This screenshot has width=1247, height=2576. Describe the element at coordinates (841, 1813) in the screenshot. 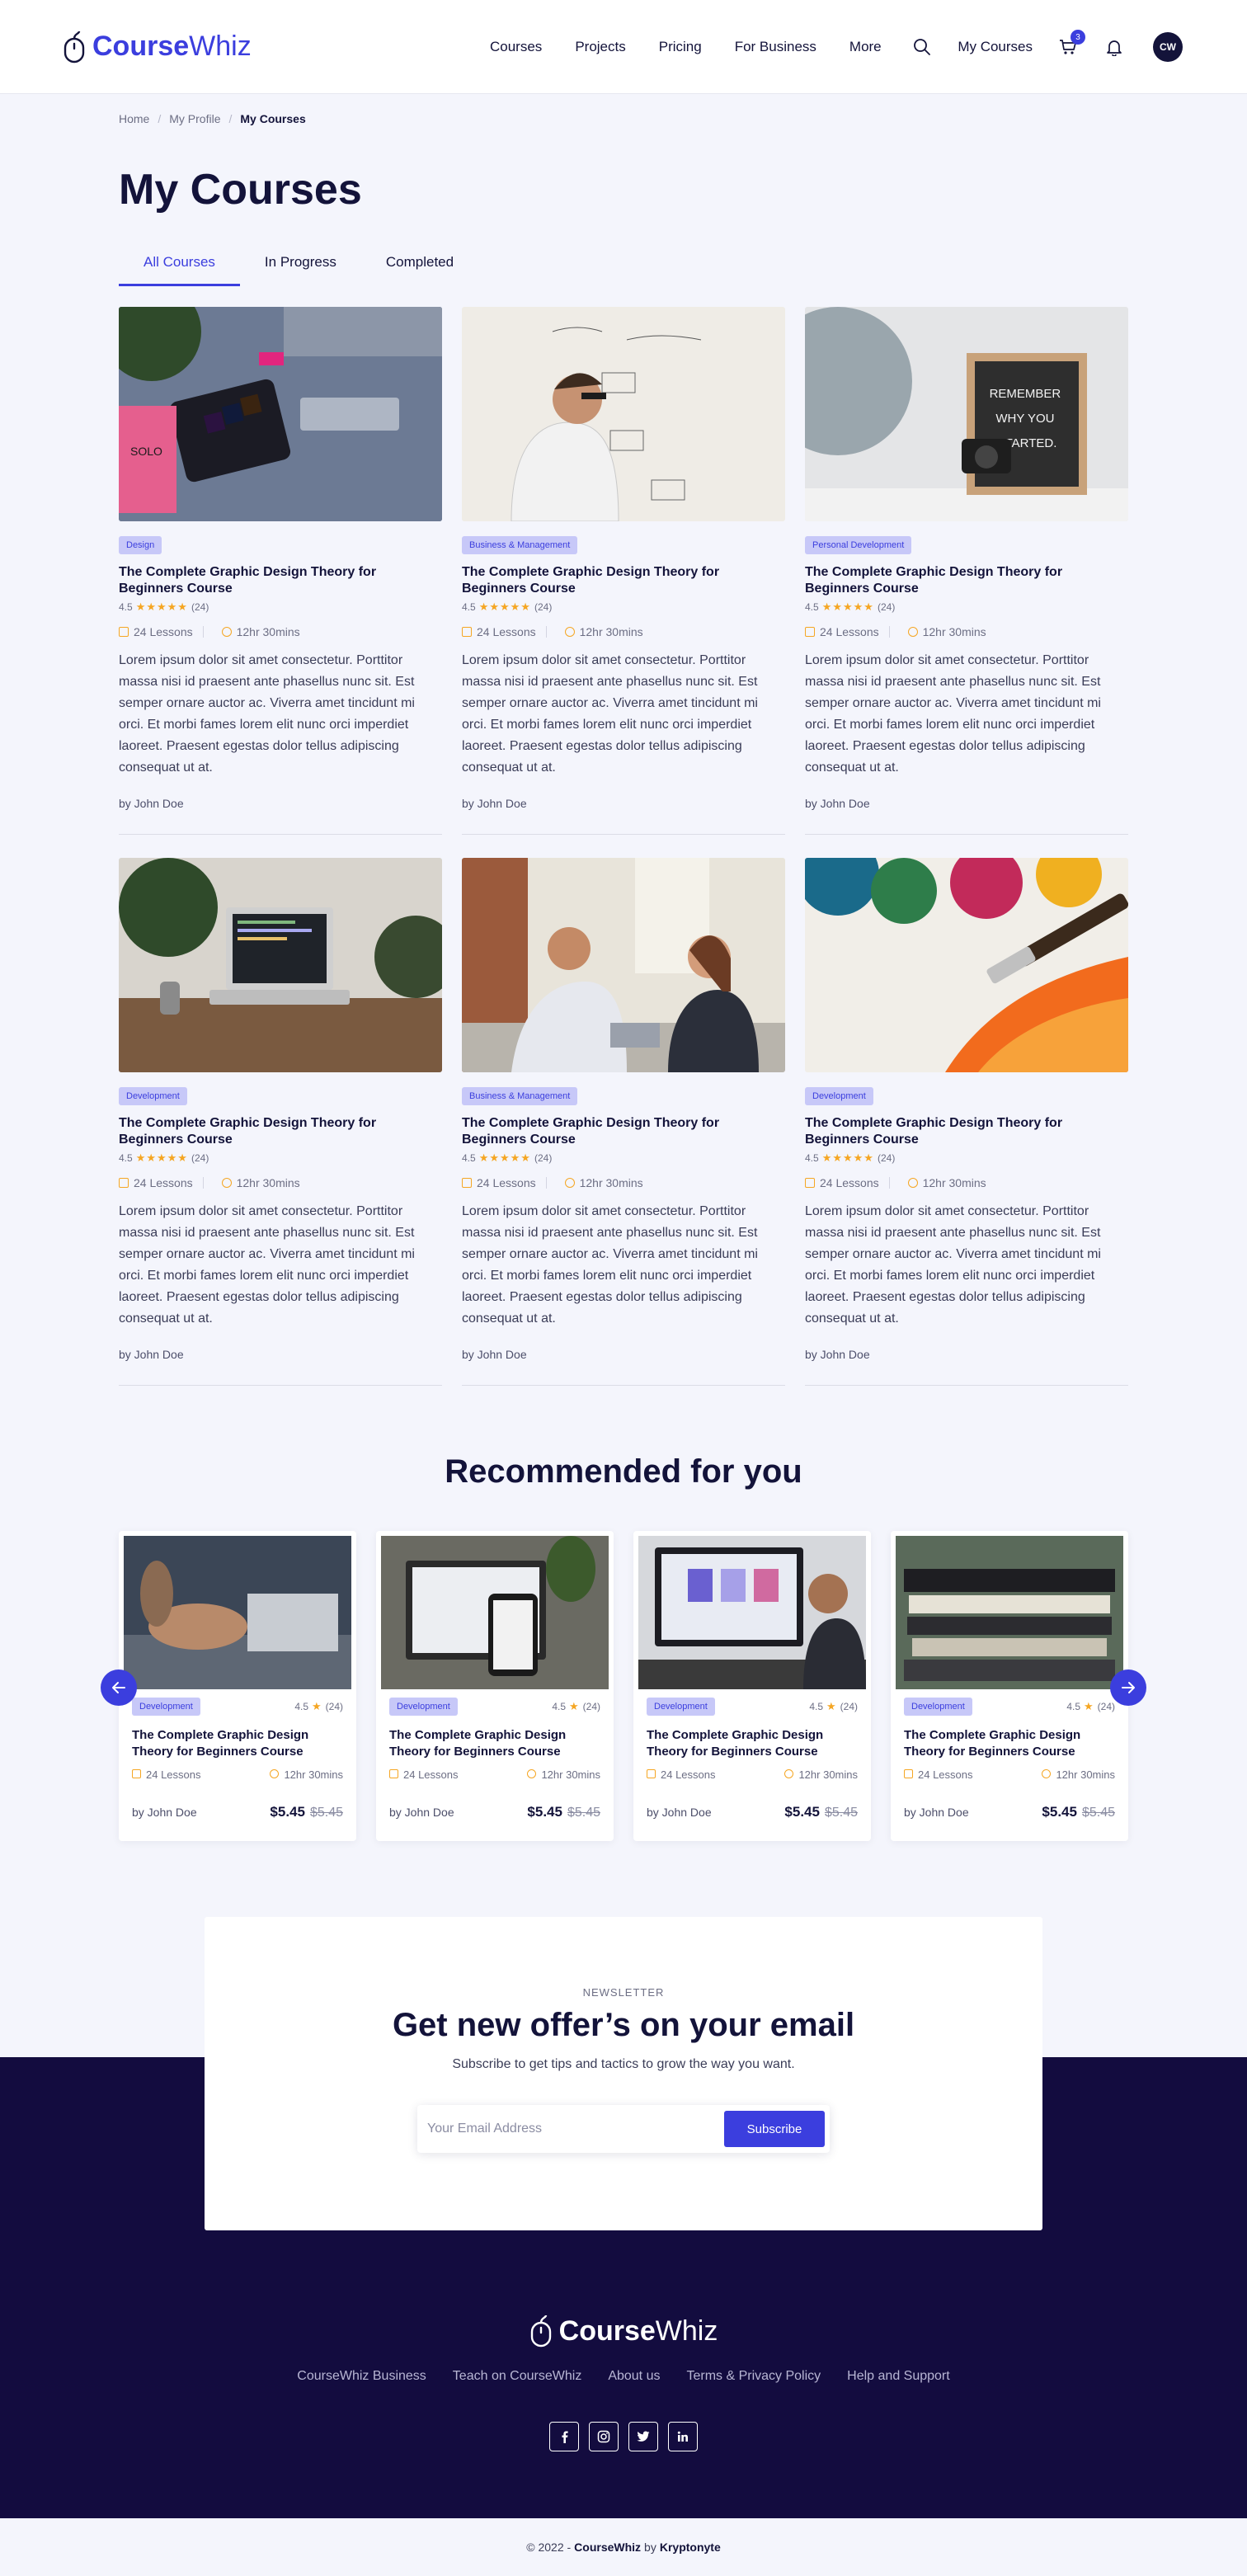

I see `old-price: $5.45` at that location.